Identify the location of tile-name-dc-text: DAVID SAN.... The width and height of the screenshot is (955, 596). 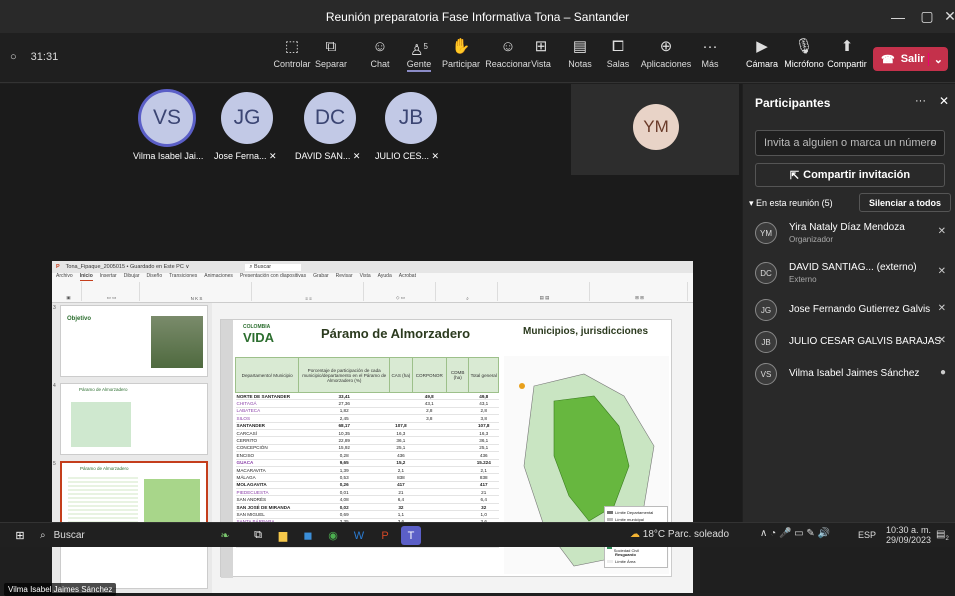
(323, 156).